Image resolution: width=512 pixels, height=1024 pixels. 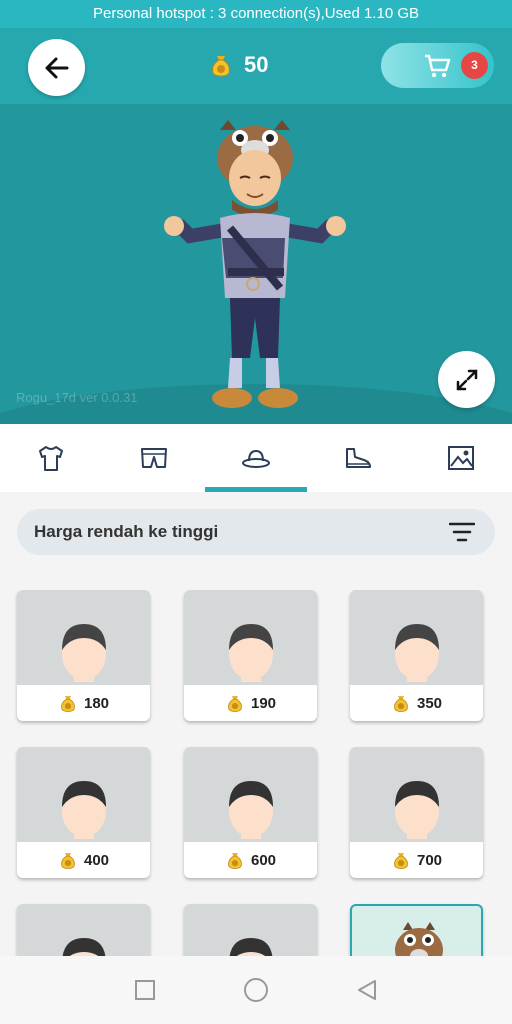 I want to click on image-icon, so click(x=460, y=458).